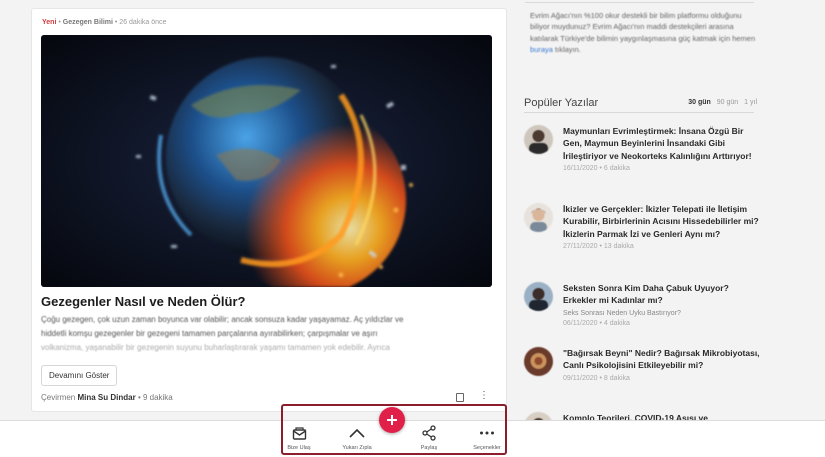 This screenshot has height=457, width=825. I want to click on options-button: Seçenekler, so click(487, 437).